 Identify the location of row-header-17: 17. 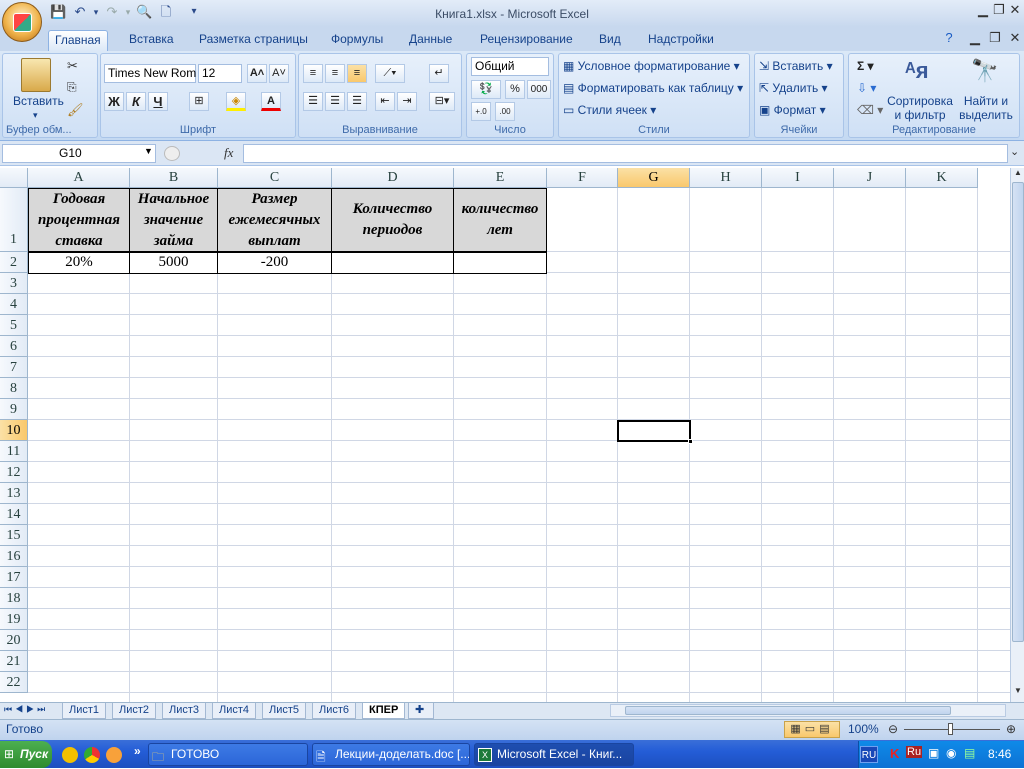
(14, 577).